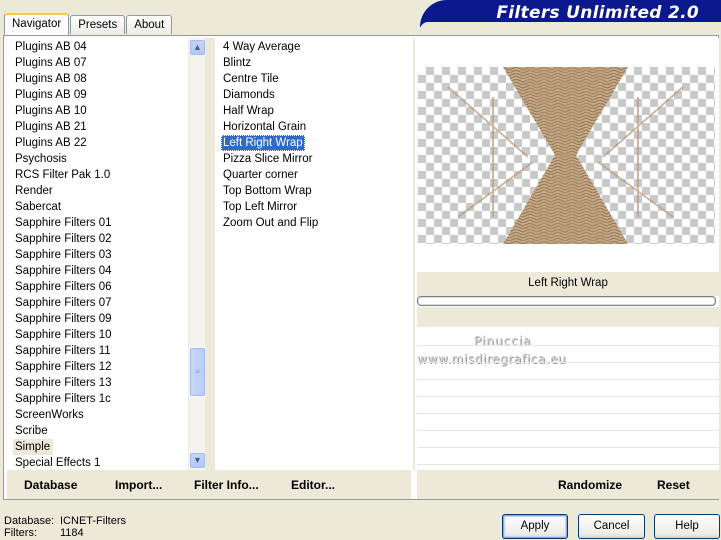 This screenshot has height=540, width=721. I want to click on category-item: Sapphire Filters 13, so click(64, 383).